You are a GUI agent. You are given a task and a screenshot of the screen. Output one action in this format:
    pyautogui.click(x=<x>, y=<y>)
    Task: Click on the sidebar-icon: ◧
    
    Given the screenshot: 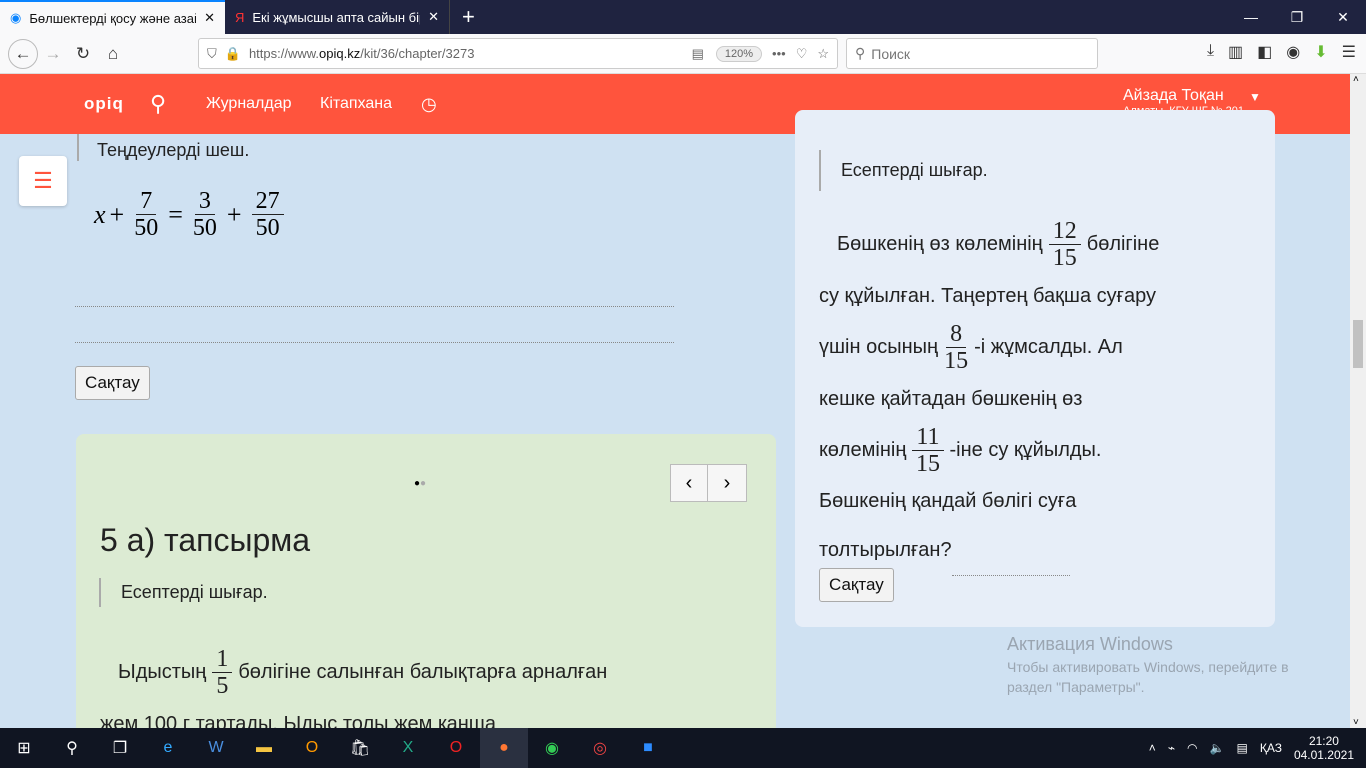 What is the action you would take?
    pyautogui.click(x=1264, y=52)
    